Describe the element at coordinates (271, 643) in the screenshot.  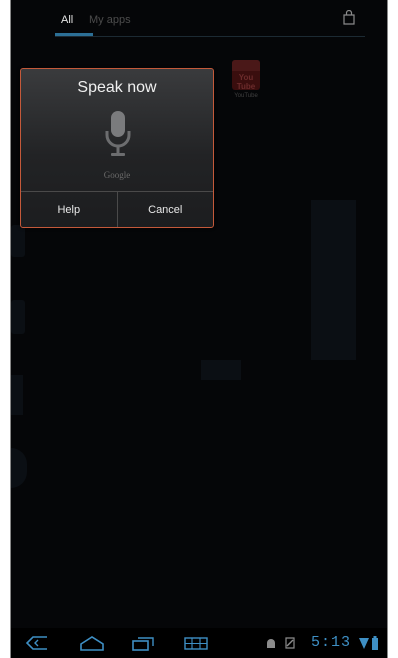
I see `android-icon` at that location.